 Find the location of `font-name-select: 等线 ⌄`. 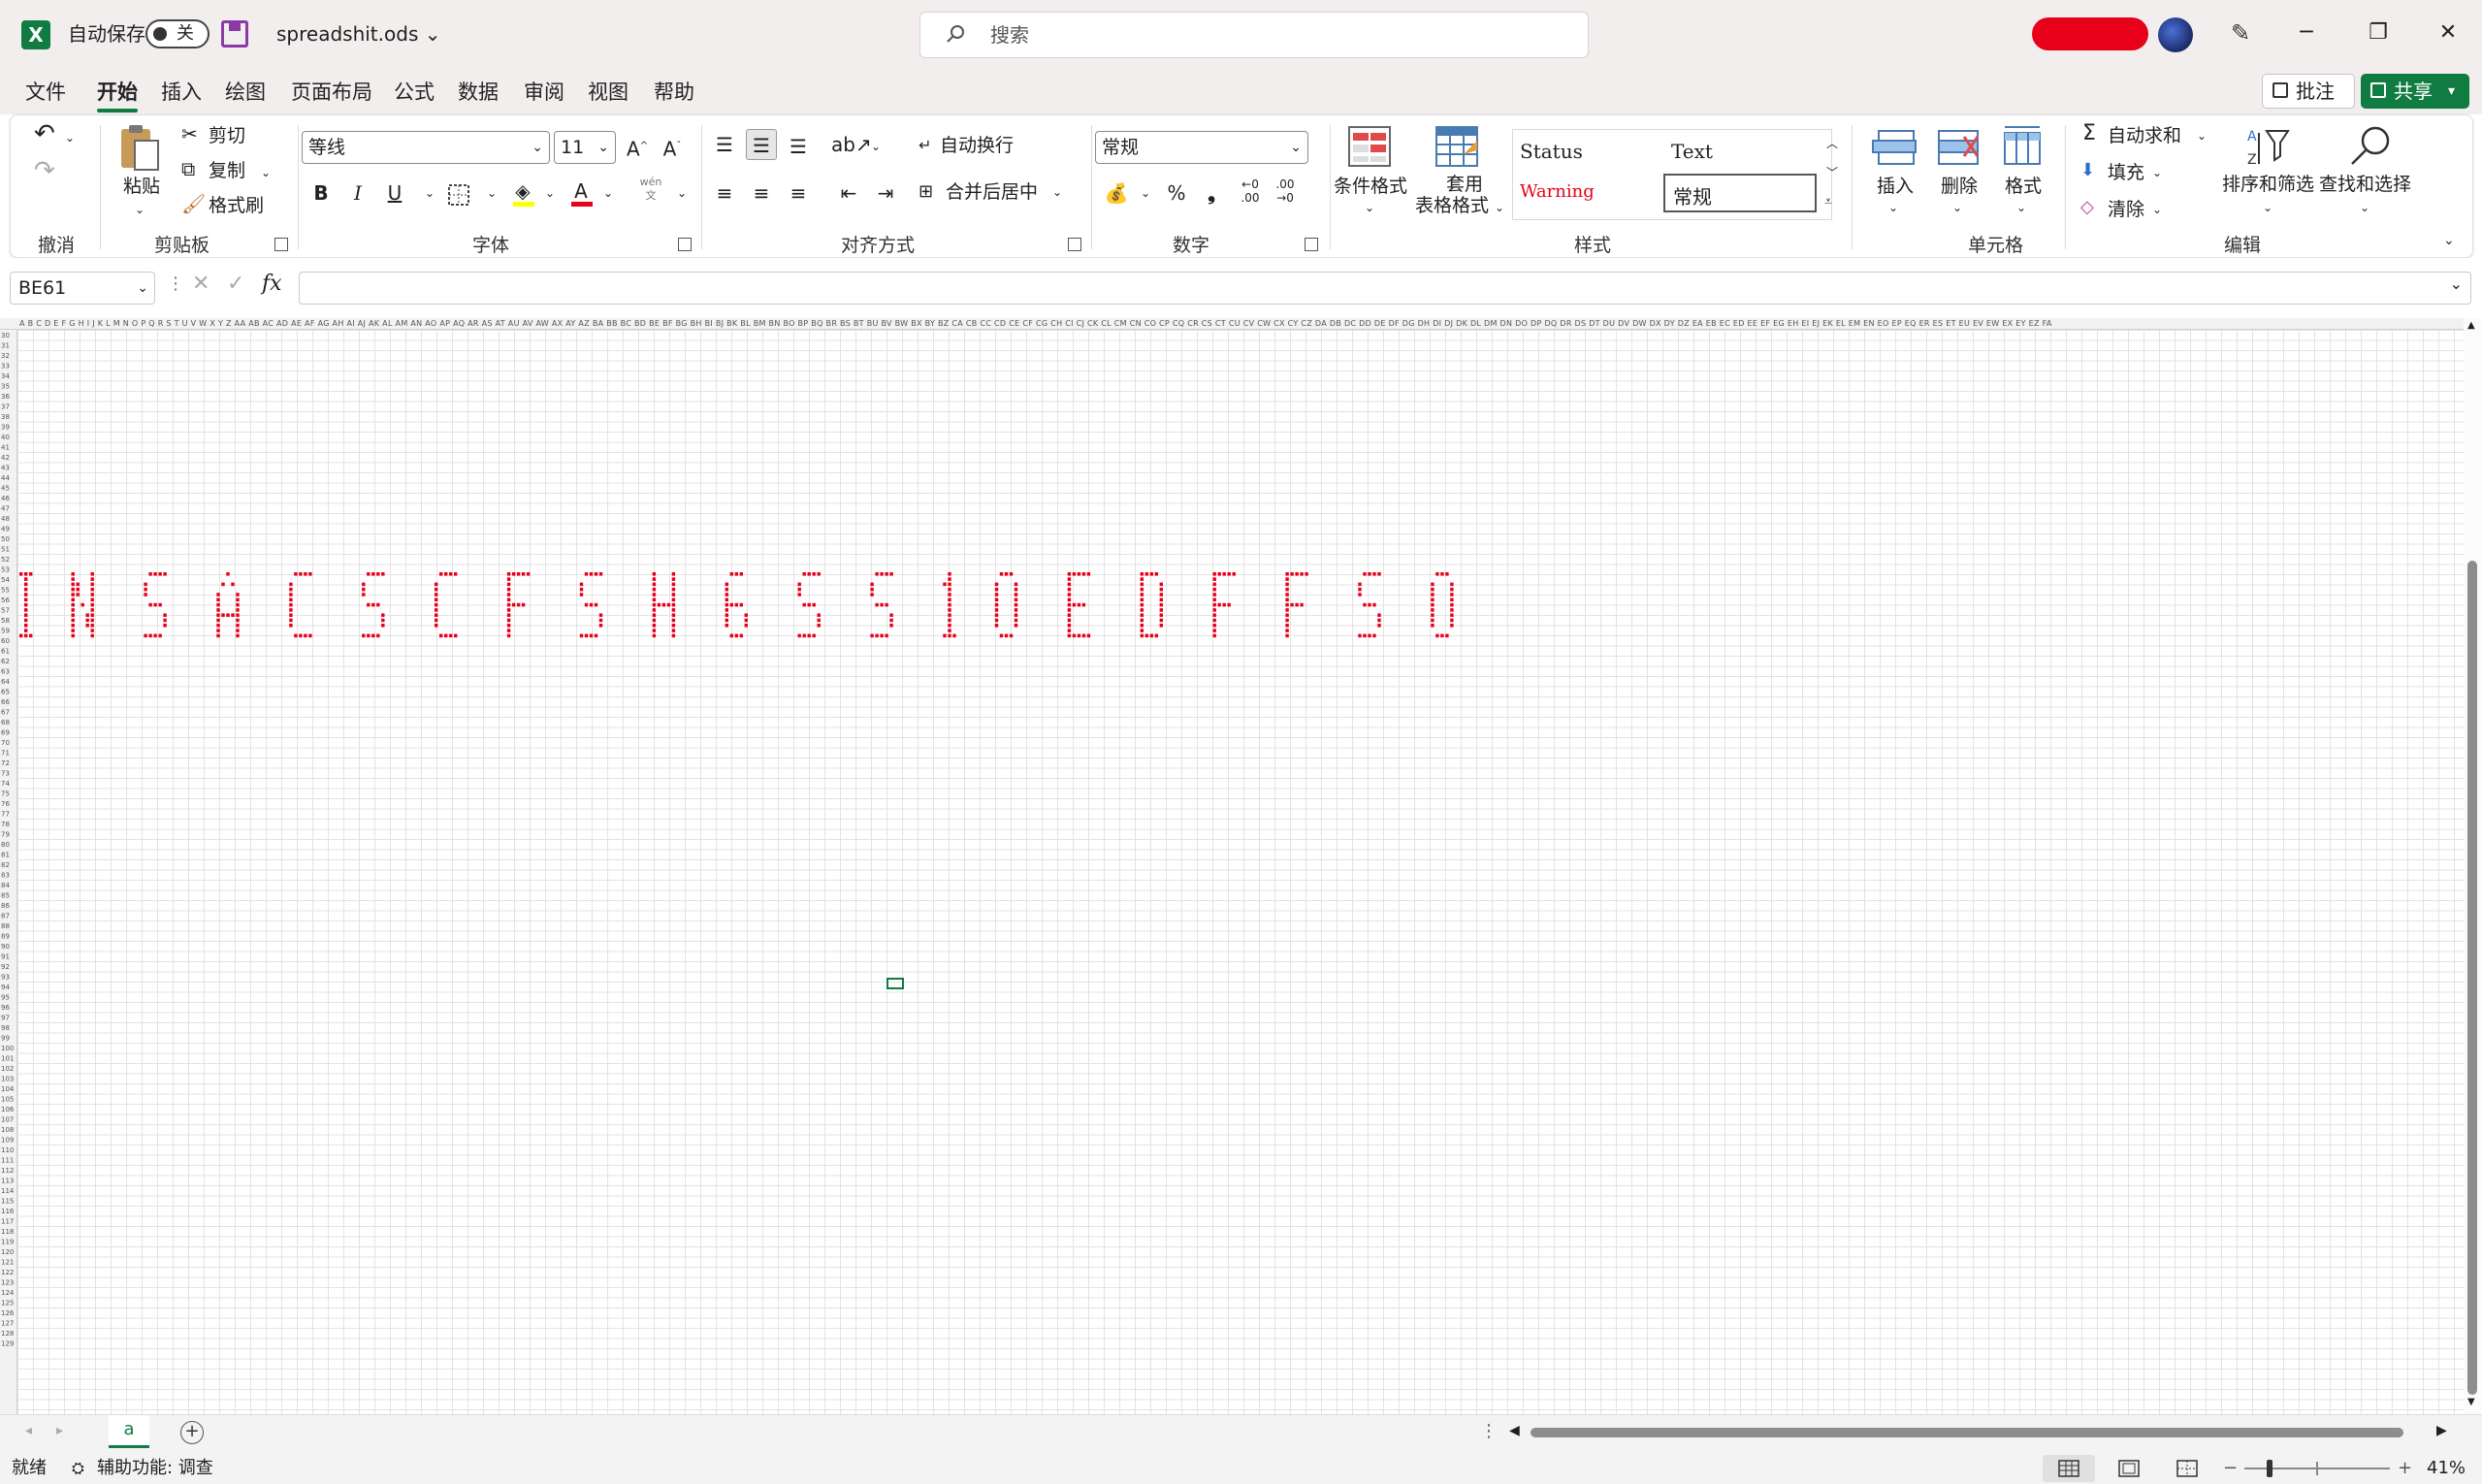

font-name-select: 等线 ⌄ is located at coordinates (426, 147).